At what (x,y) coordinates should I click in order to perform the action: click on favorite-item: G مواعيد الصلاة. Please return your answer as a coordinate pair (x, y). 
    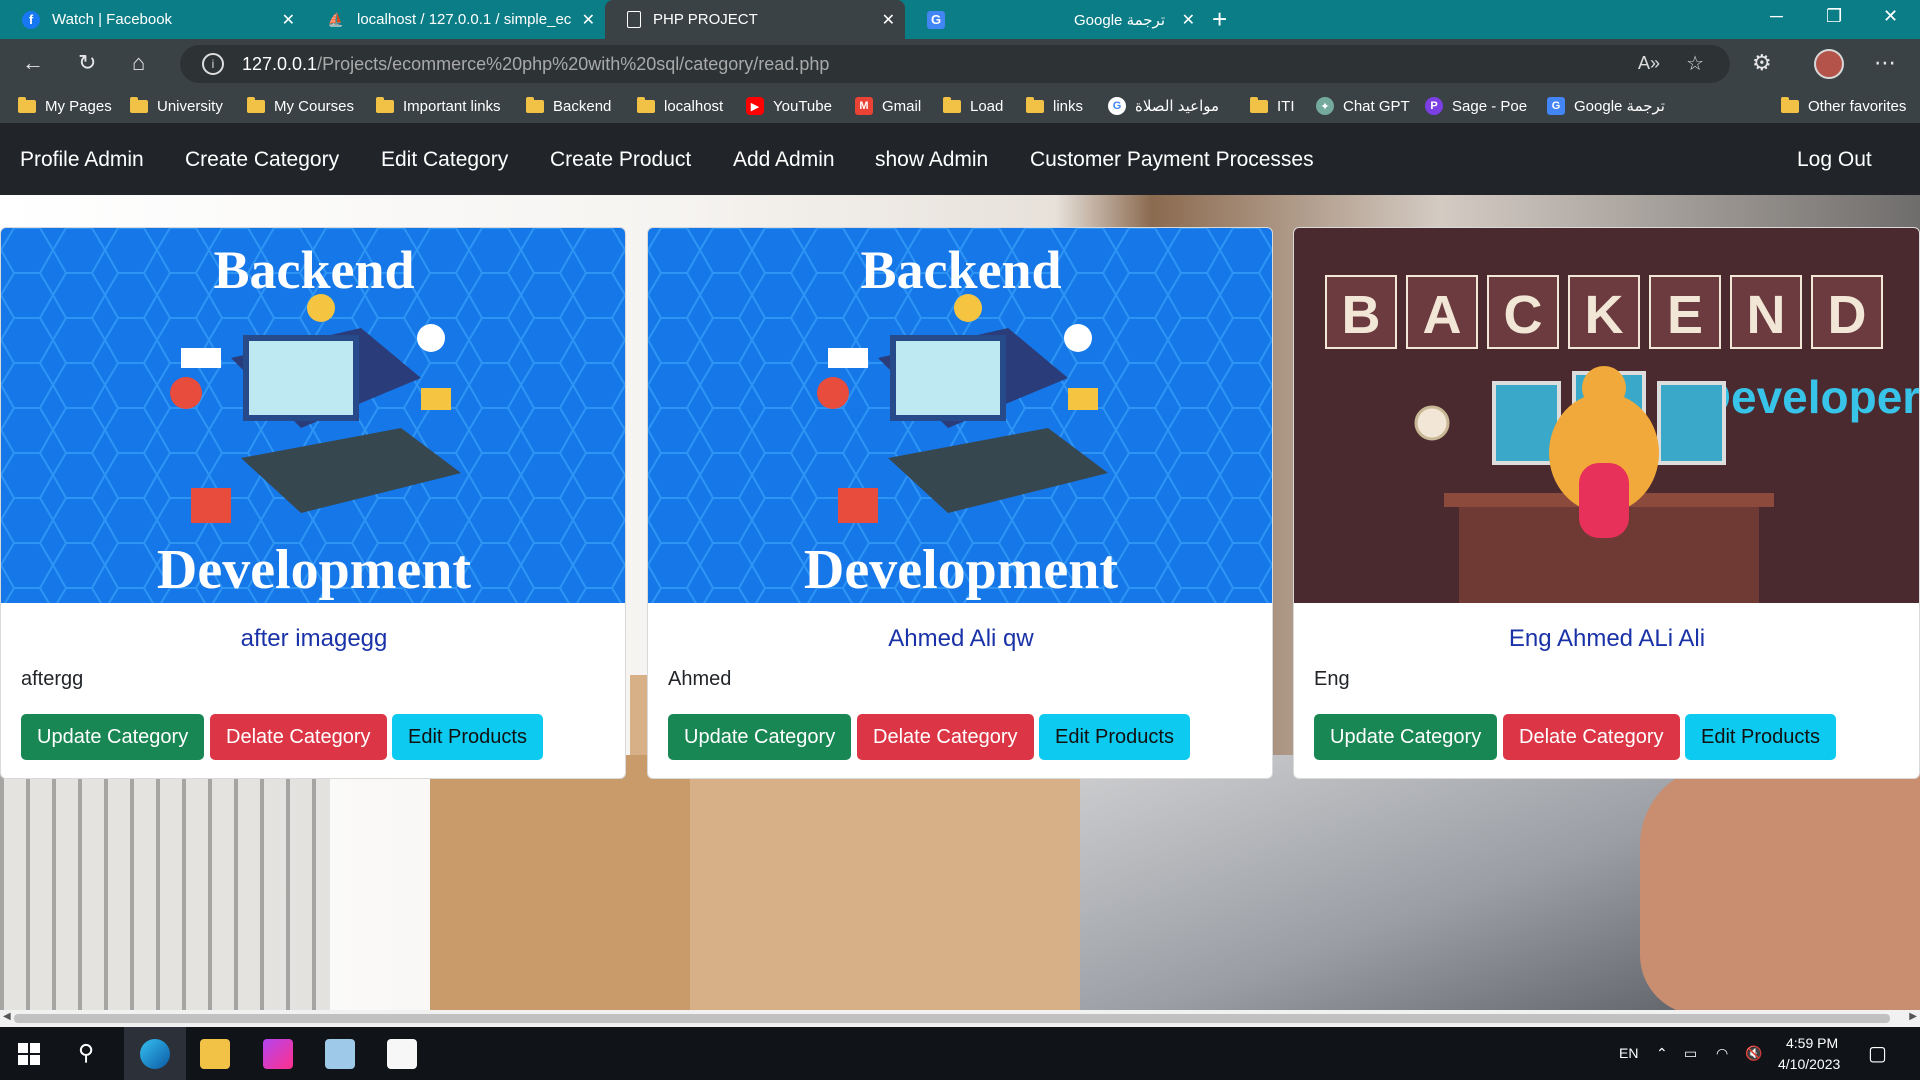
    Looking at the image, I should click on (1163, 106).